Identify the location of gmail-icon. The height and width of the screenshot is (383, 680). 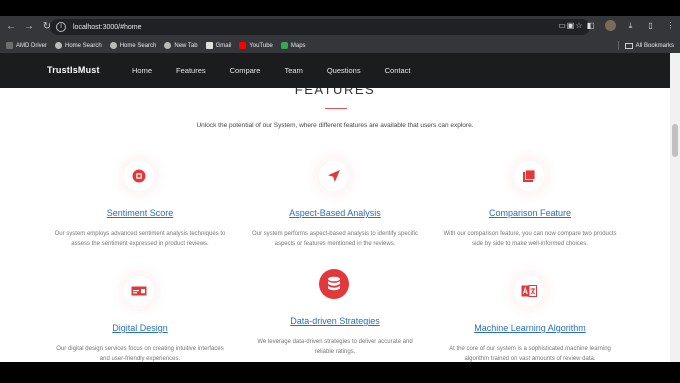
(209, 45).